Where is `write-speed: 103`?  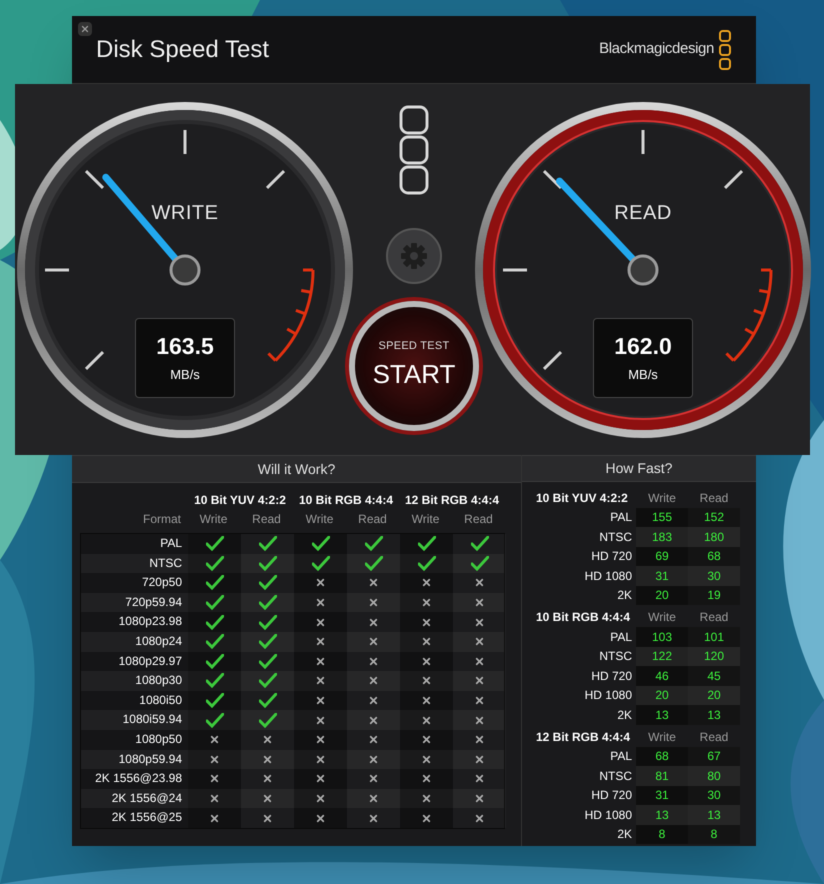 write-speed: 103 is located at coordinates (662, 636).